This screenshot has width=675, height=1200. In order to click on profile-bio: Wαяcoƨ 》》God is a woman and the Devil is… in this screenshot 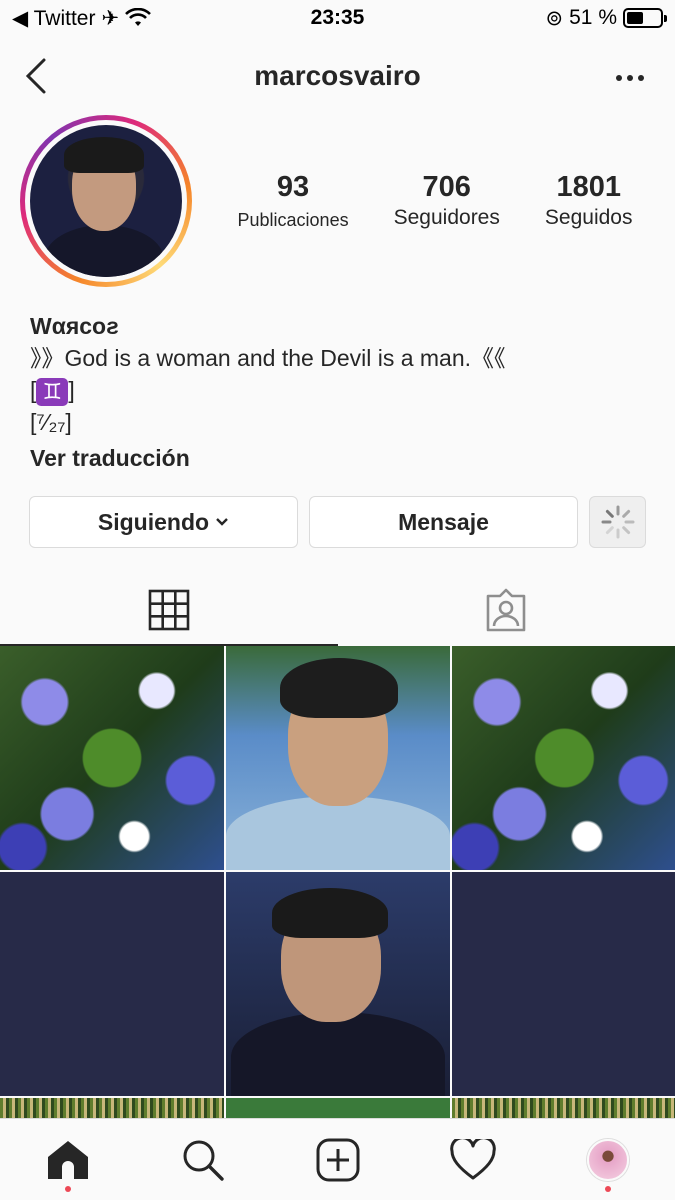, I will do `click(340, 392)`.